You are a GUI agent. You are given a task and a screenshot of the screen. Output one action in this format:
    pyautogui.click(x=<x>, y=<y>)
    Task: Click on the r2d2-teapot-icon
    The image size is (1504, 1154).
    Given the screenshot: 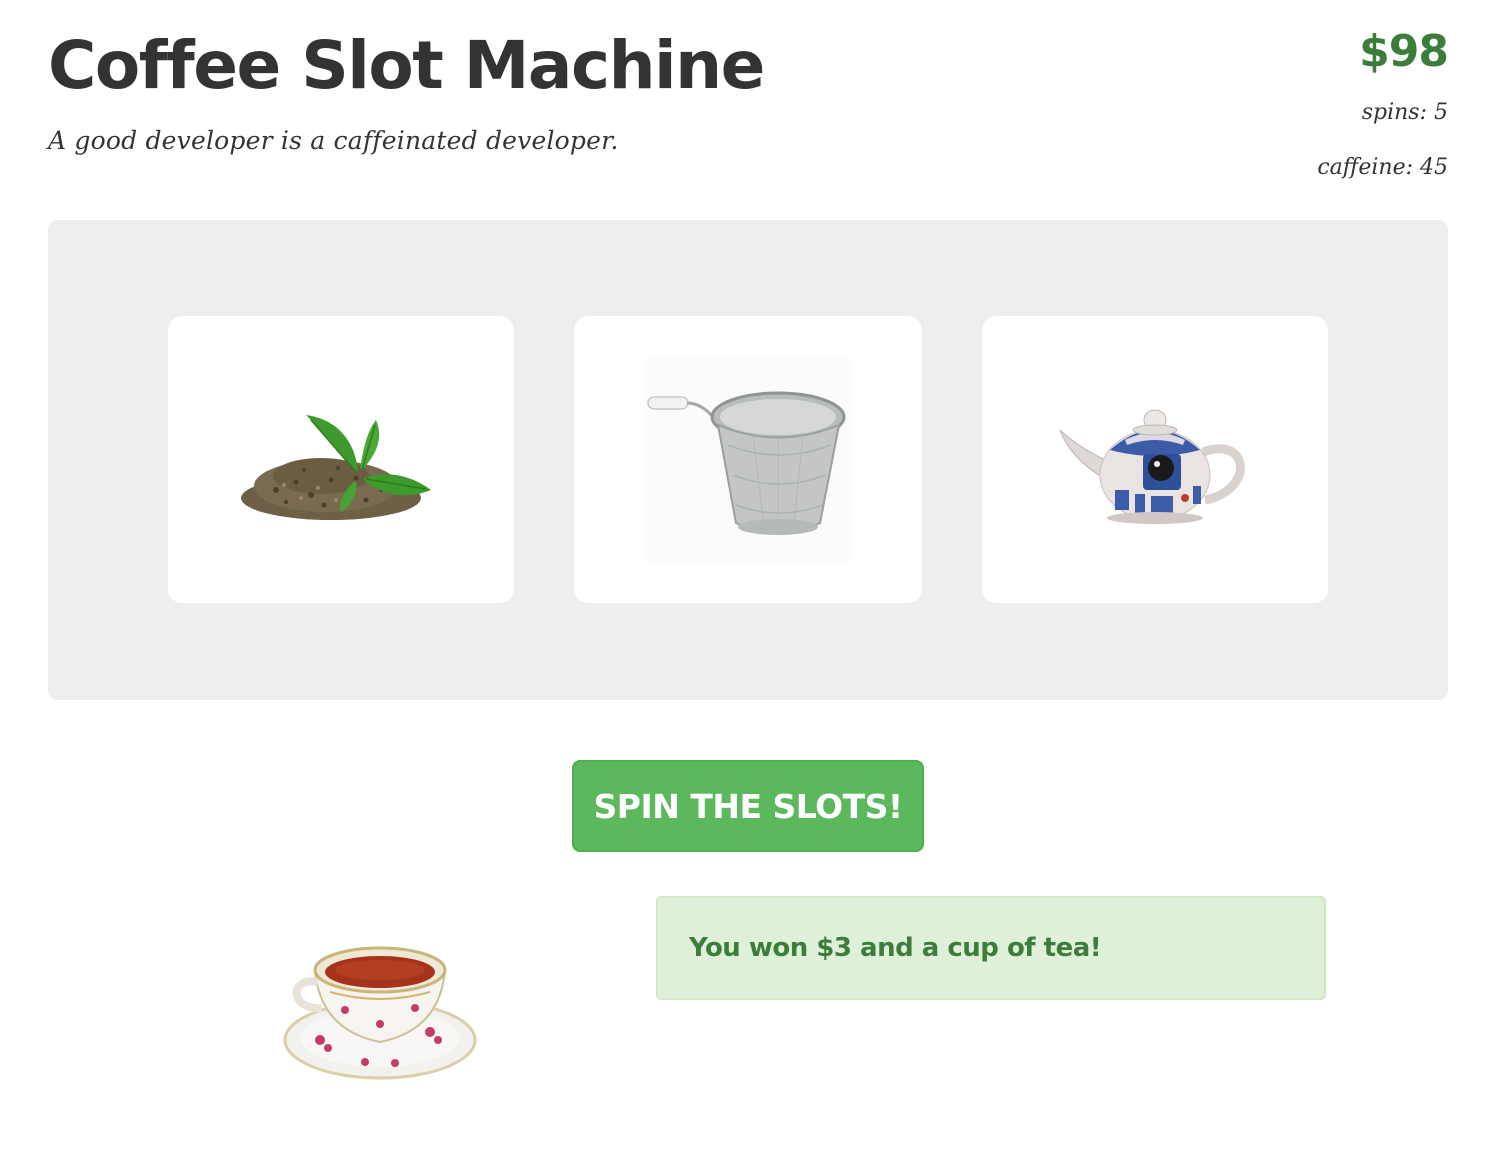 What is the action you would take?
    pyautogui.click(x=1152, y=466)
    